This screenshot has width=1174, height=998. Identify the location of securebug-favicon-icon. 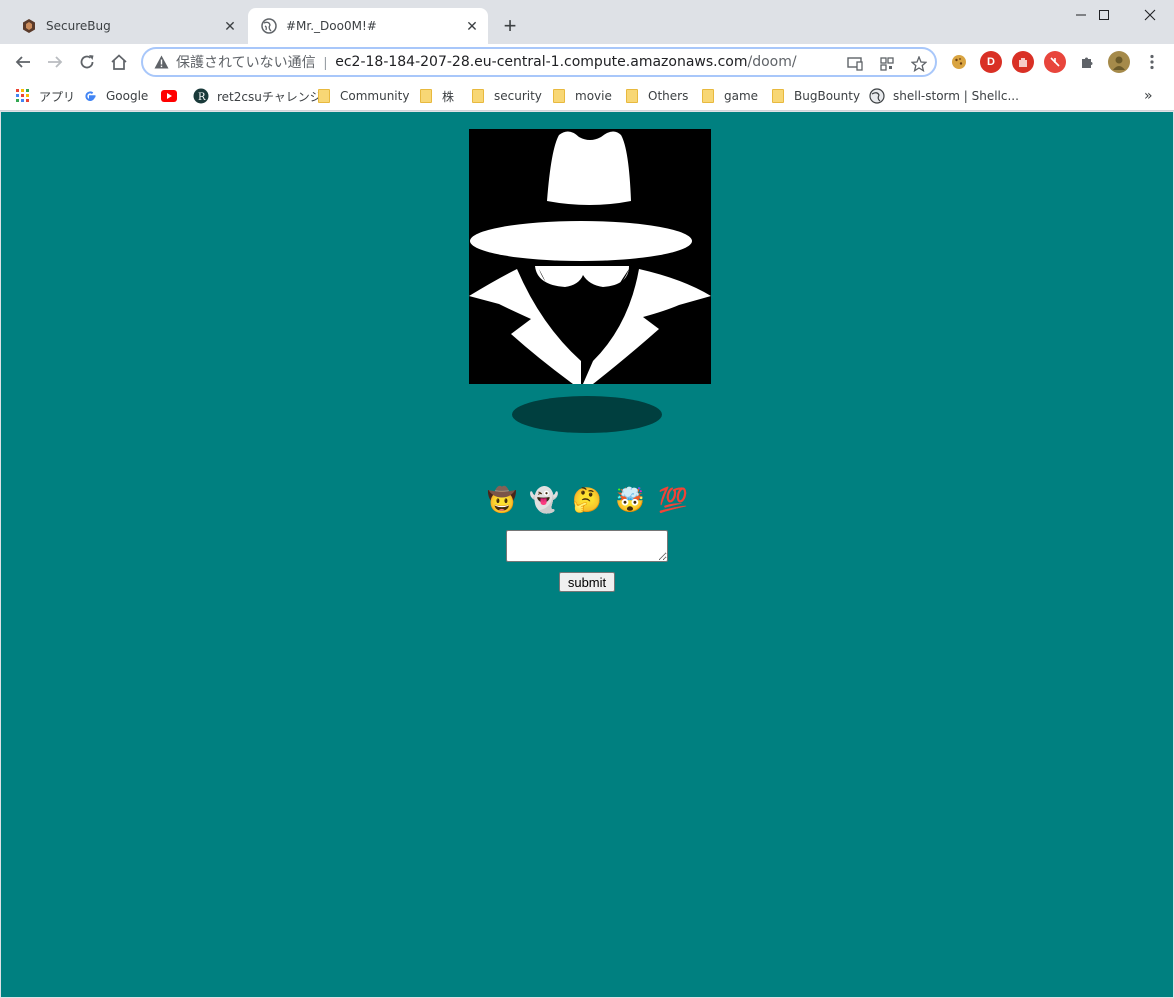
(29, 26).